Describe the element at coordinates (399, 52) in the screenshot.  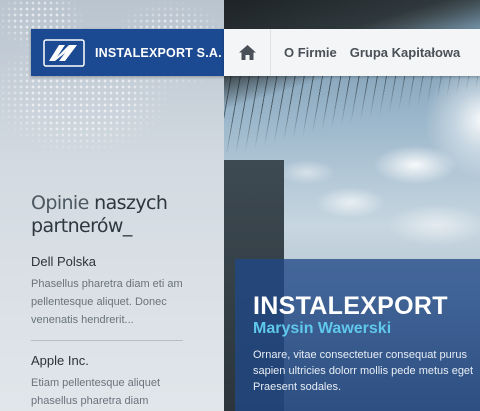
I see `nav-item-grupa-kapitalowa: Grupa Kapitałowa` at that location.